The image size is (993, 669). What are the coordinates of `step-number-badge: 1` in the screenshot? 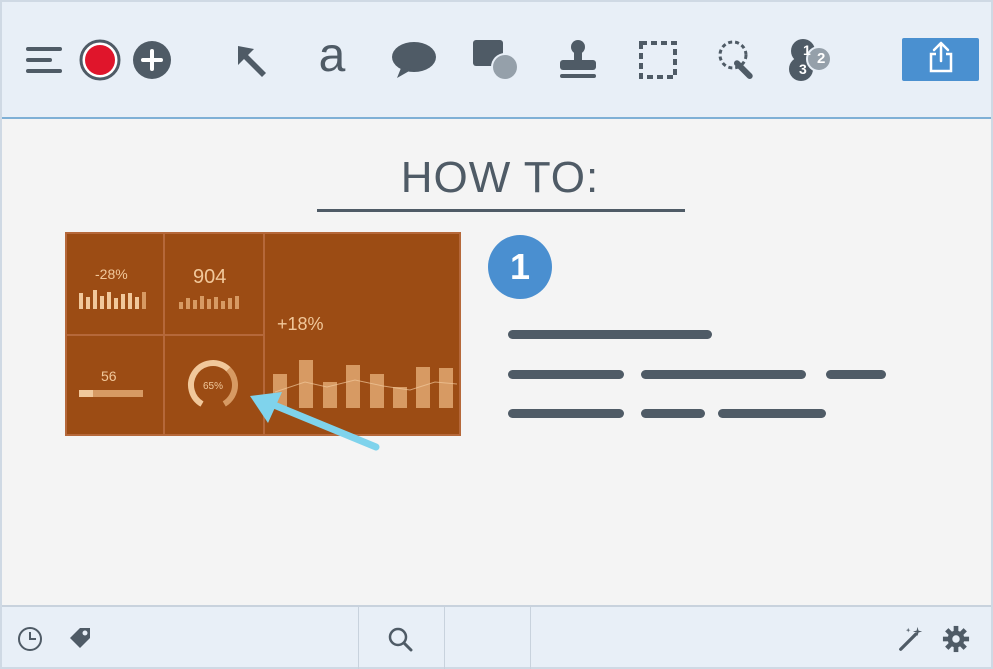 It's located at (520, 267).